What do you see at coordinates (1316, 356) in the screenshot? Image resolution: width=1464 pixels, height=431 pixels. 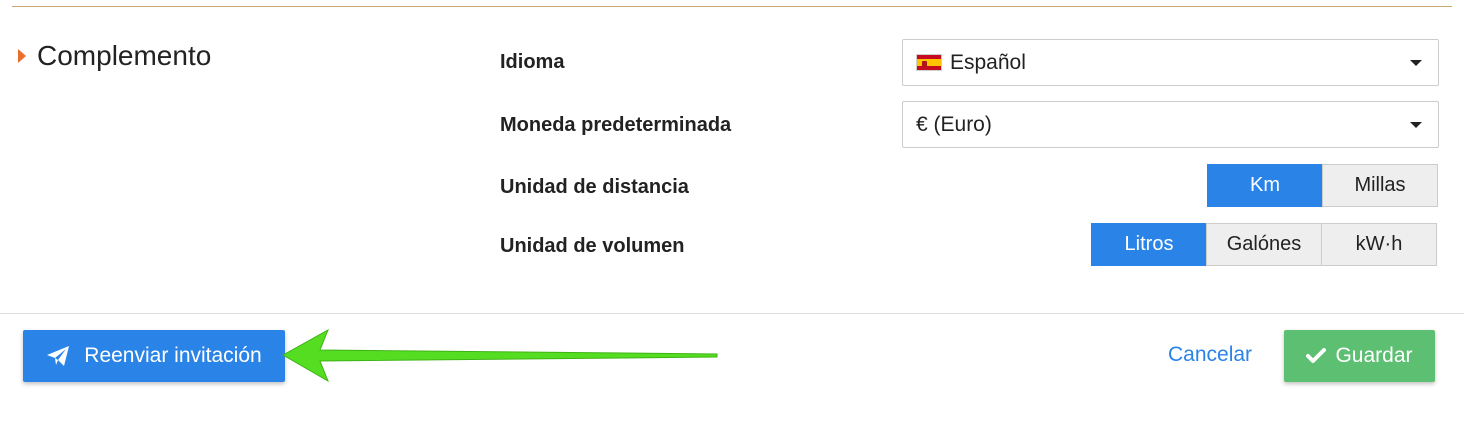 I see `checkmark-icon` at bounding box center [1316, 356].